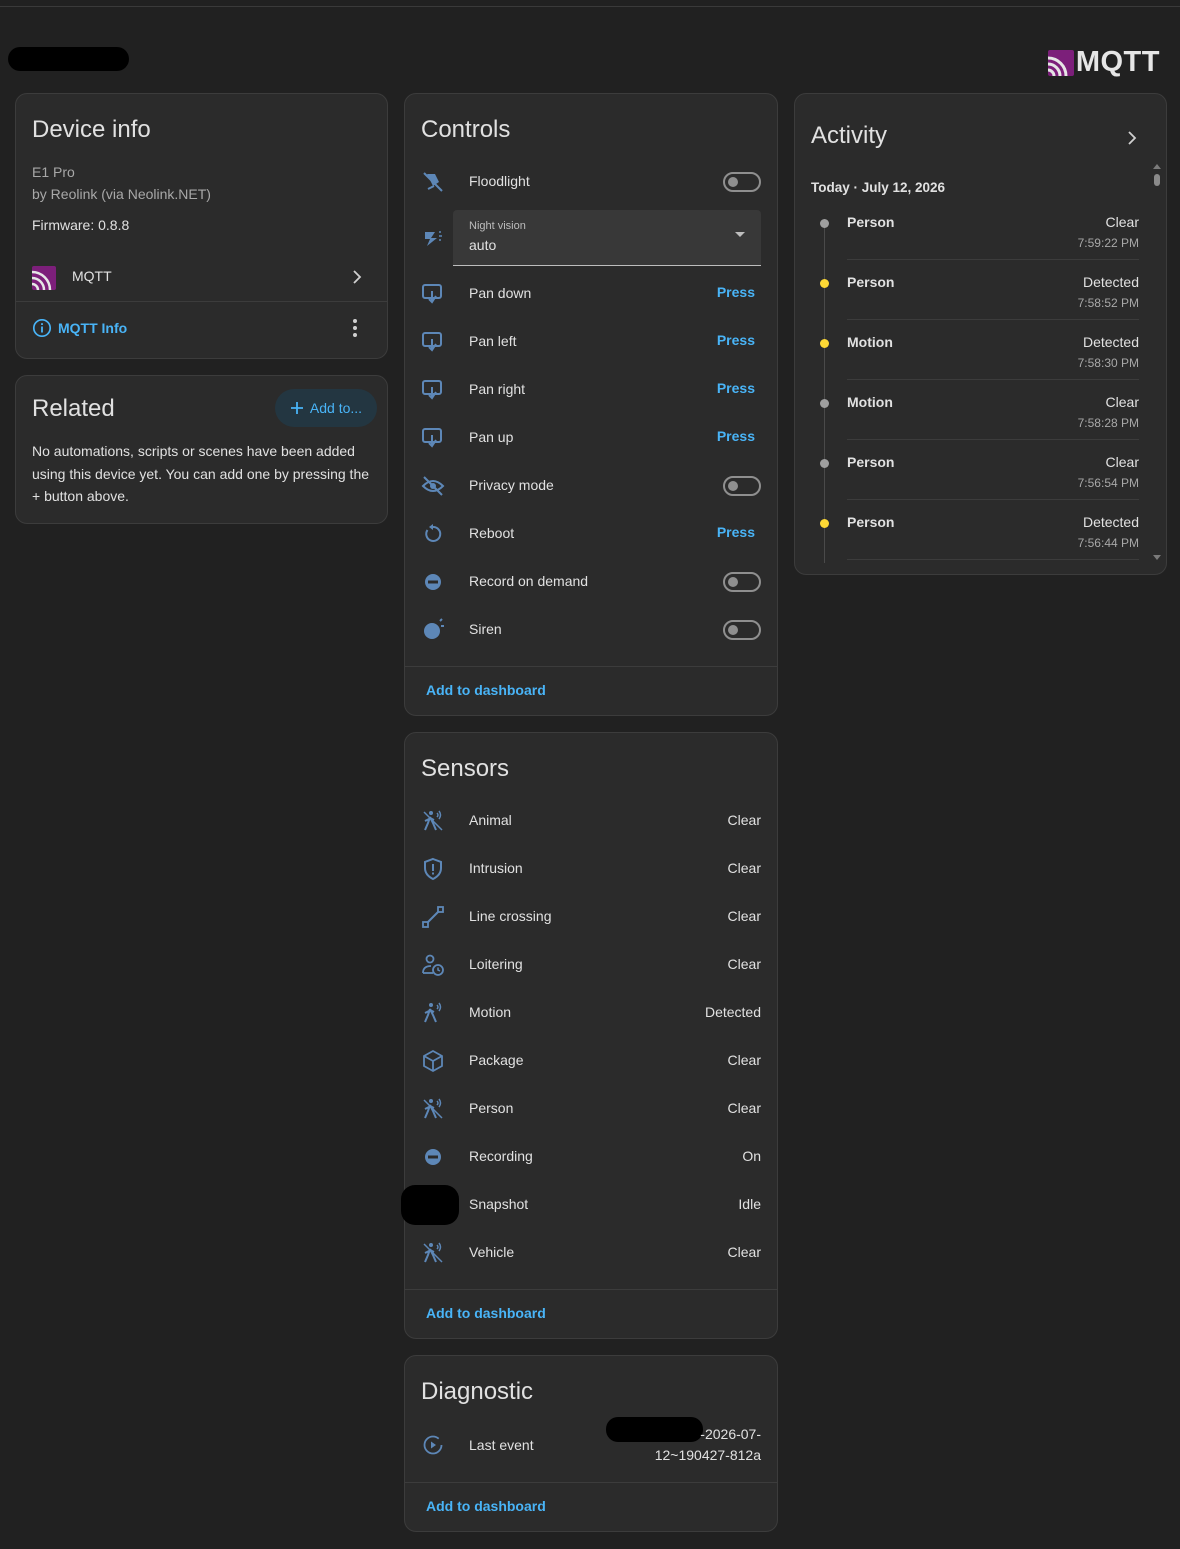 The image size is (1180, 1549). What do you see at coordinates (1108, 303) in the screenshot?
I see `event-time: 7:58:52 PM` at bounding box center [1108, 303].